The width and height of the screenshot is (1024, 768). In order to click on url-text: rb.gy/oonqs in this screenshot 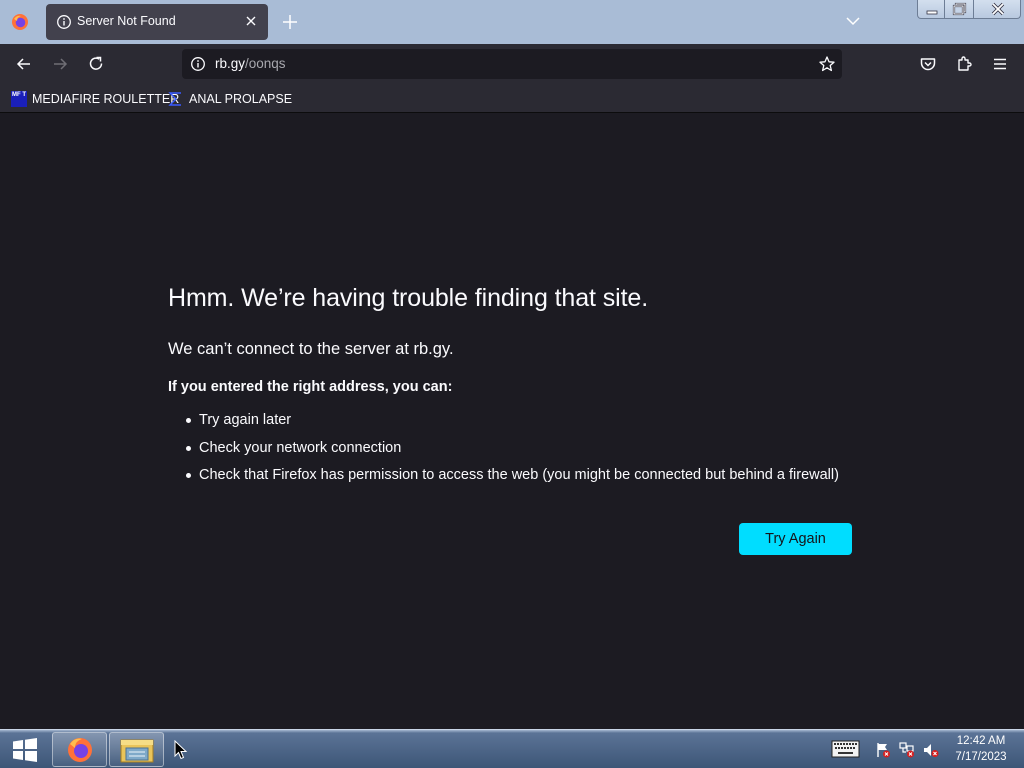, I will do `click(250, 63)`.